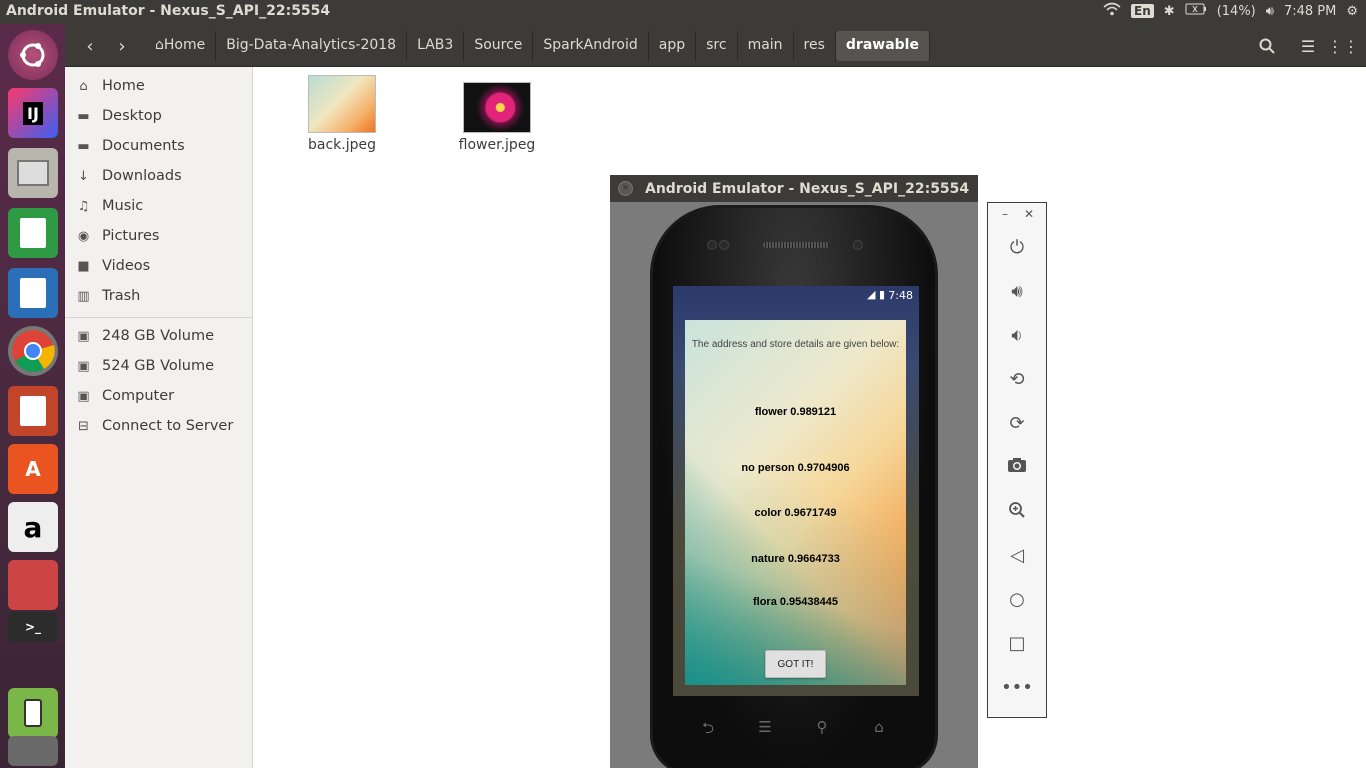 This screenshot has height=768, width=1366. Describe the element at coordinates (1017, 643) in the screenshot. I see `overview-square-icon: □` at that location.